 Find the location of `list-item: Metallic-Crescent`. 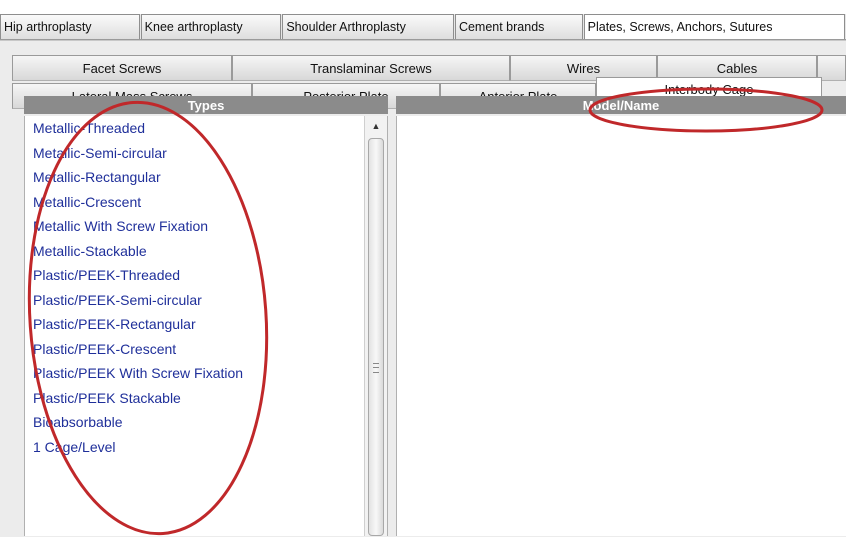

list-item: Metallic-Crescent is located at coordinates (195, 202).